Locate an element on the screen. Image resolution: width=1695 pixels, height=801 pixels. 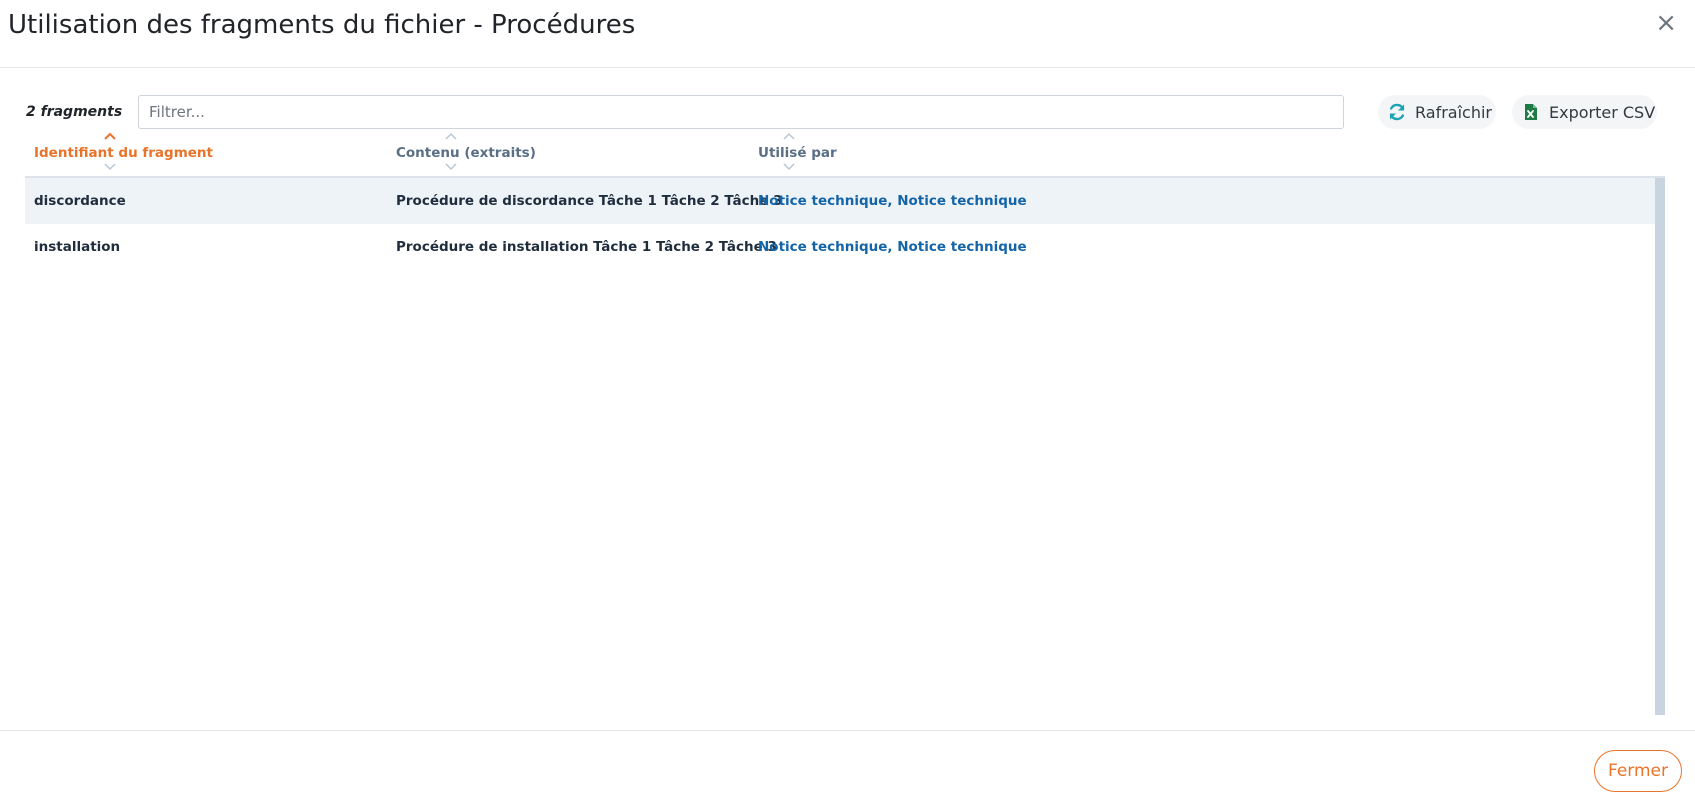
refresh-label: Rafraîchir is located at coordinates (1453, 112).